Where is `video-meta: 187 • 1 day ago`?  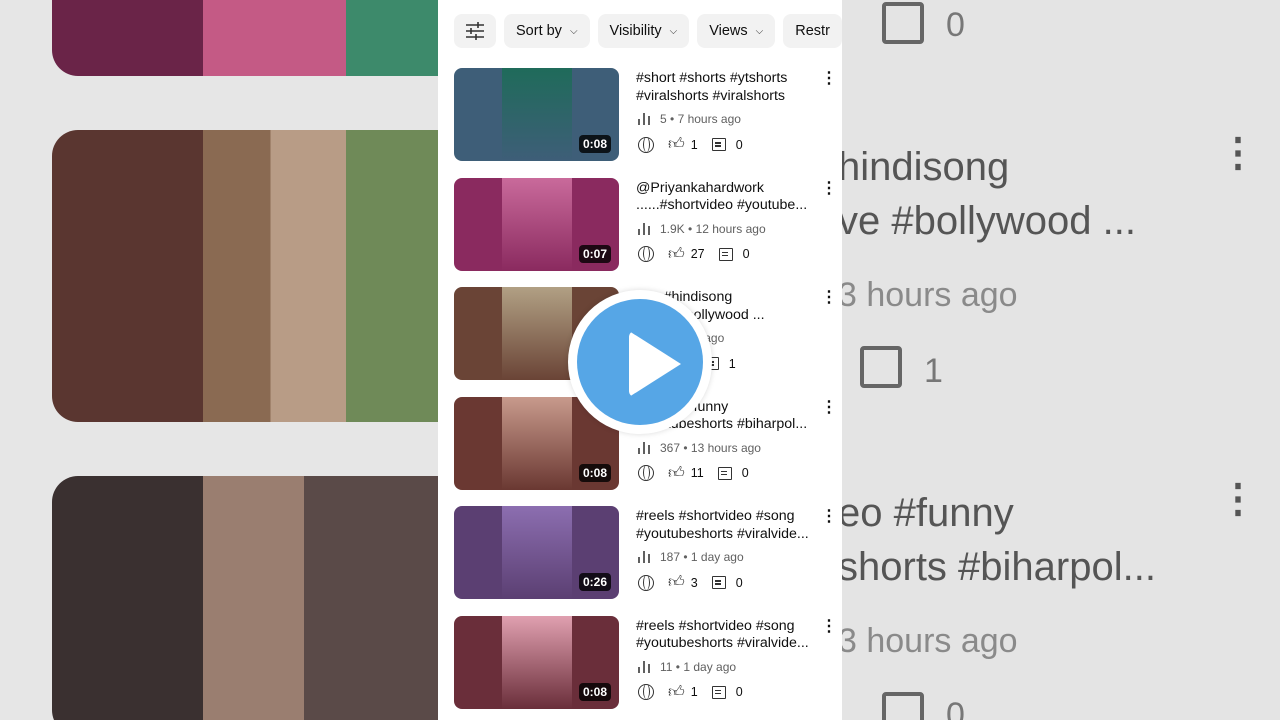
video-meta: 187 • 1 day ago is located at coordinates (691, 557).